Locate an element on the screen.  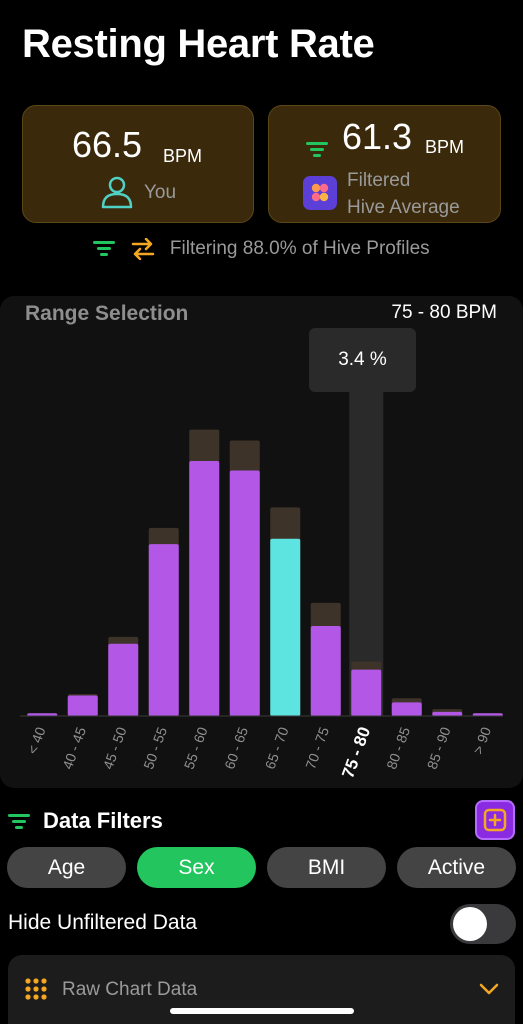
x-tick-label: 75 - 80 is located at coordinates (356, 752).